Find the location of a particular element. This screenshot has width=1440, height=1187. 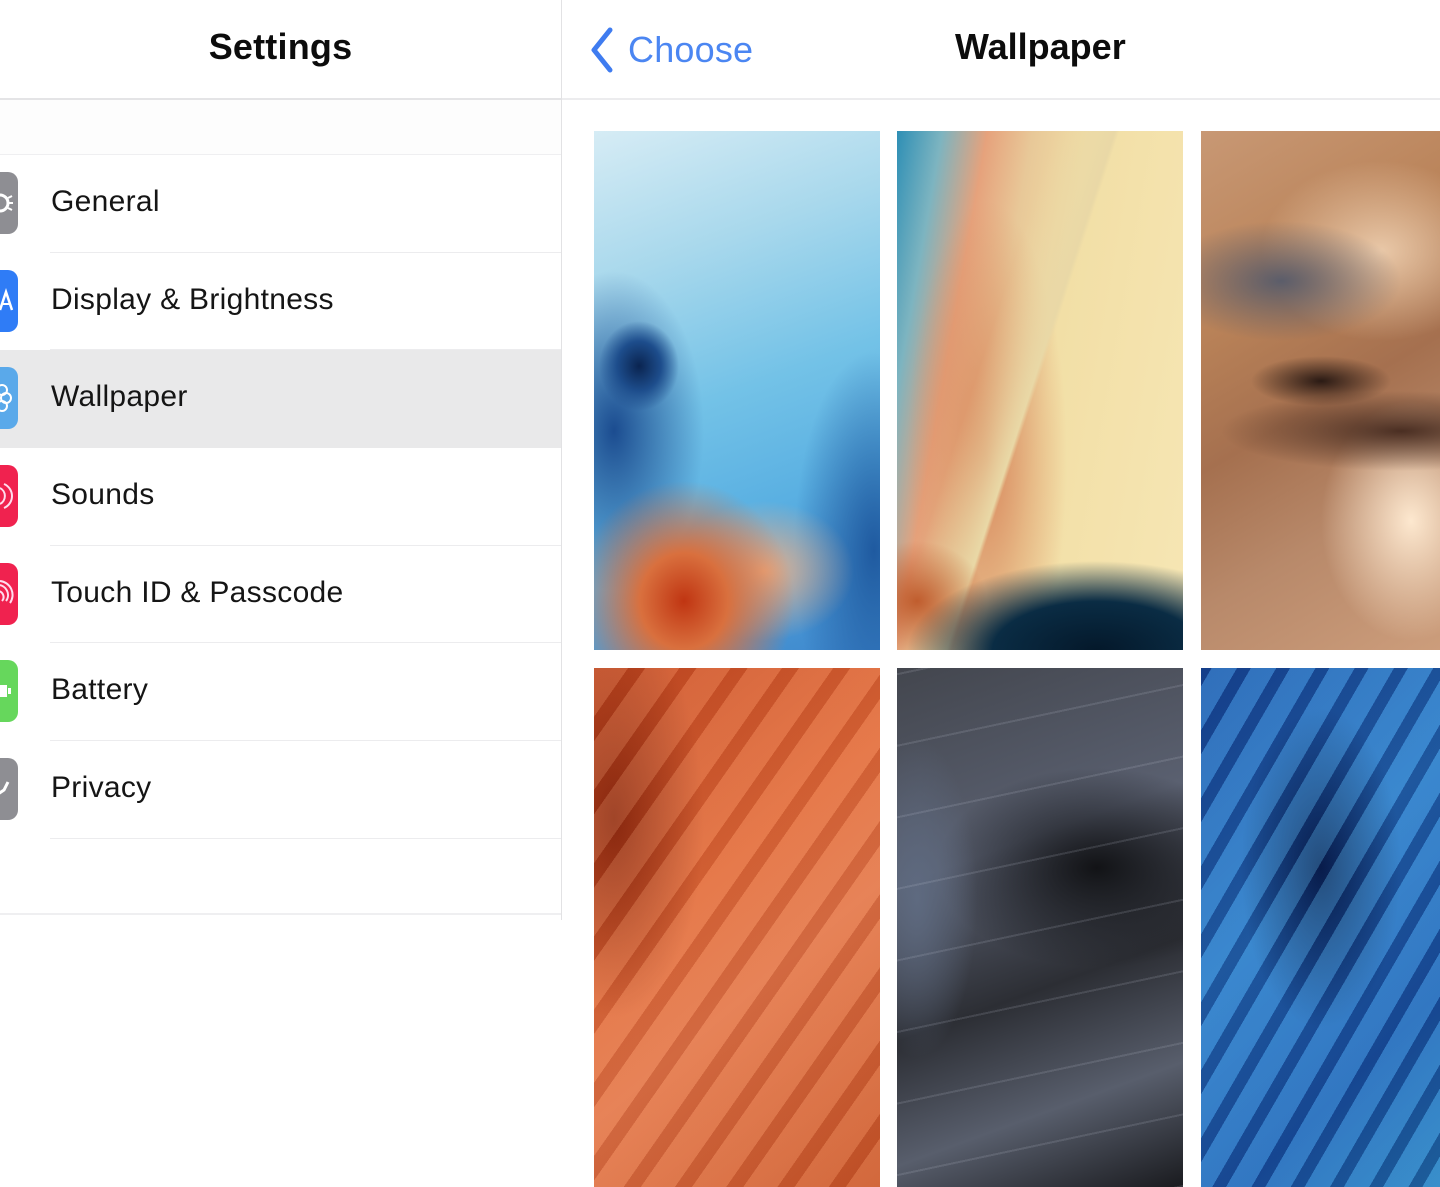

sidebar-item-battery: Battery is located at coordinates (280, 692).